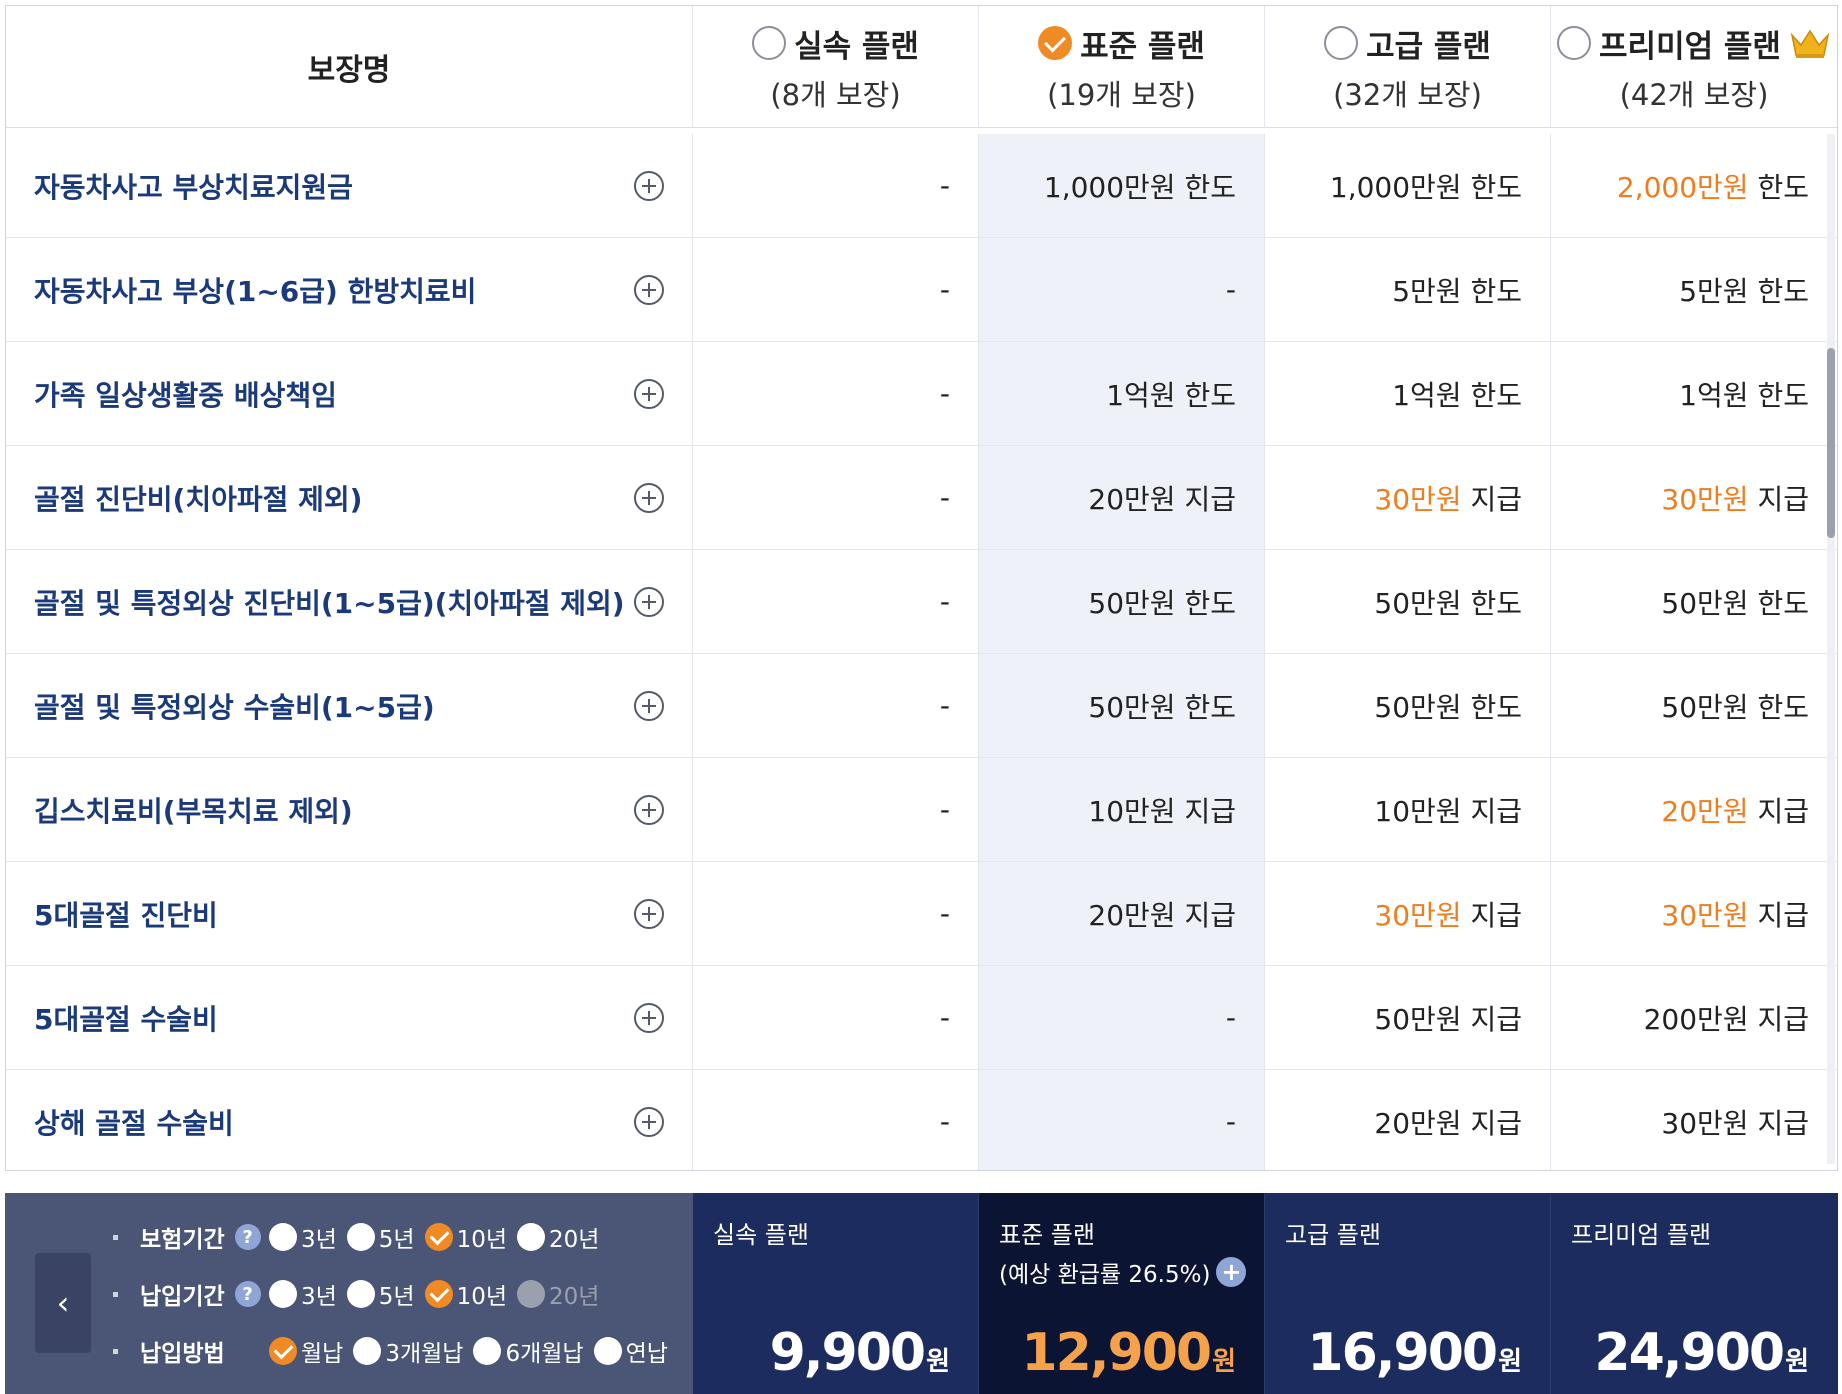  What do you see at coordinates (1231, 1272) in the screenshot?
I see `plus-circle-icon: +` at bounding box center [1231, 1272].